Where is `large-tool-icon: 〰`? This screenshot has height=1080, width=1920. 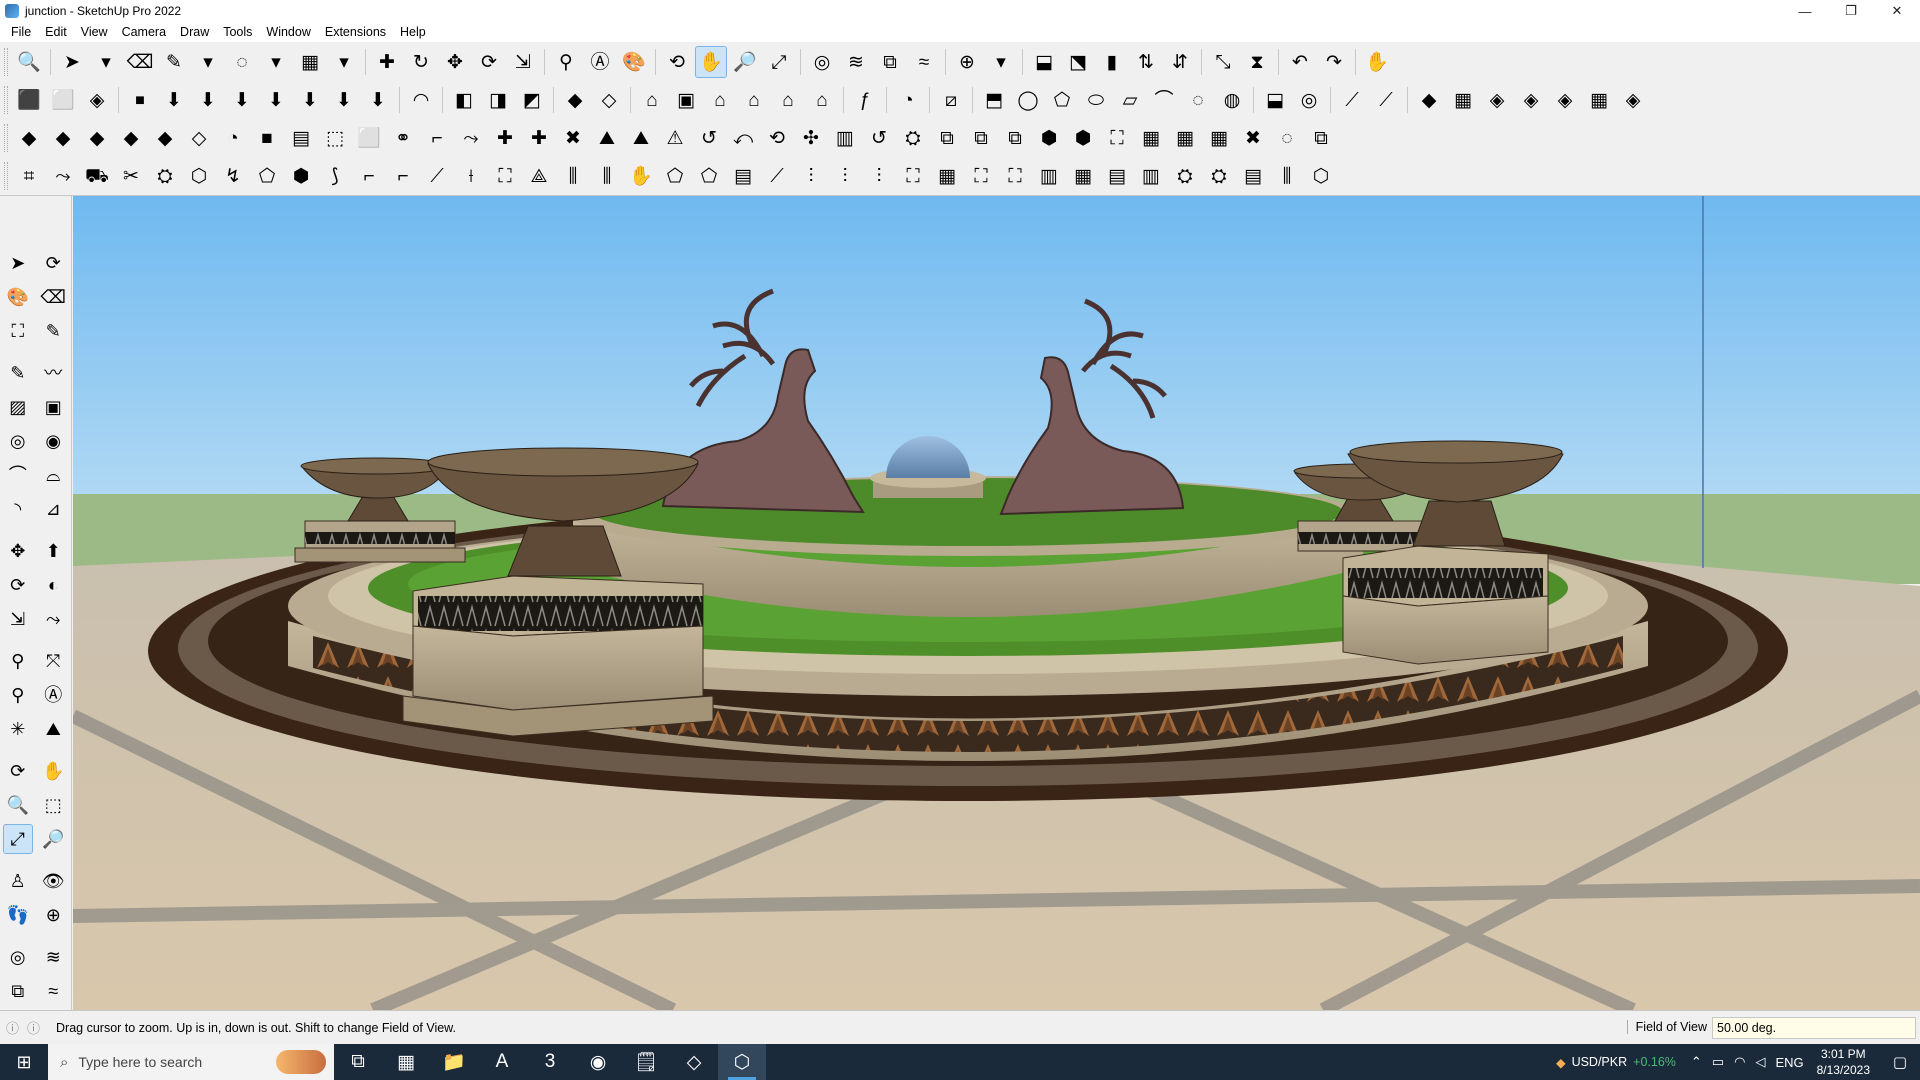 large-tool-icon: 〰 is located at coordinates (53, 373).